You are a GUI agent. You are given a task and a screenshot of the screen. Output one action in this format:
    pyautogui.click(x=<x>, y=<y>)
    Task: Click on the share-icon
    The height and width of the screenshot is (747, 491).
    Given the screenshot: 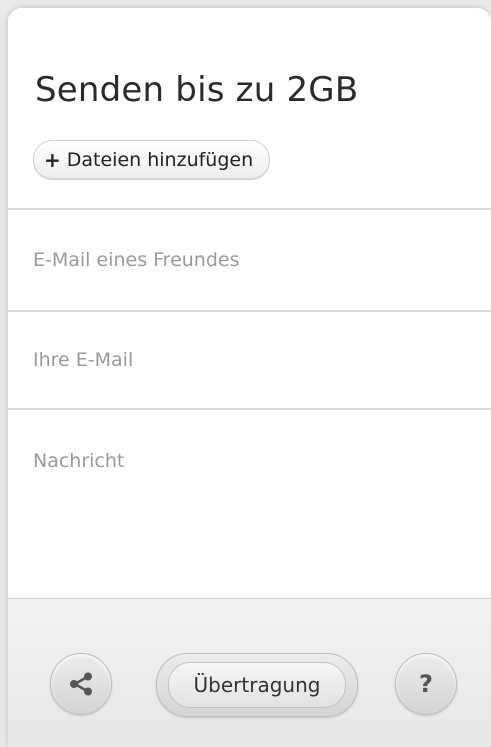 What is the action you would take?
    pyautogui.click(x=81, y=684)
    